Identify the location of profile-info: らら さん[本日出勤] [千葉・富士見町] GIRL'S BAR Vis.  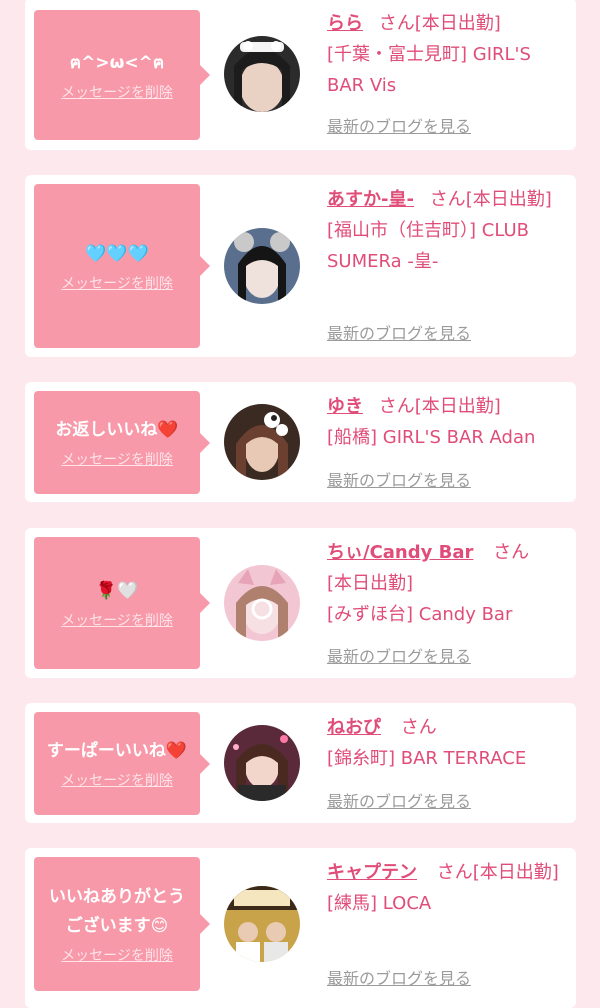
(450, 54).